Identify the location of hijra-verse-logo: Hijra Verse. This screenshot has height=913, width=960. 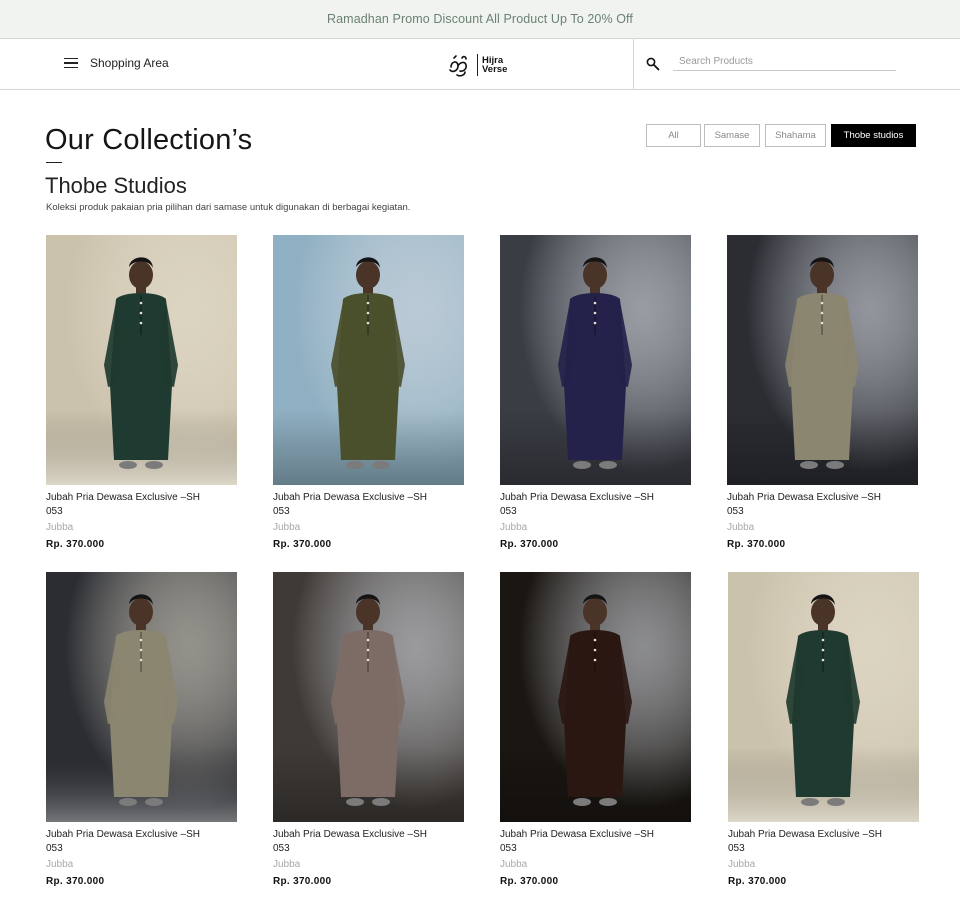
(476, 65).